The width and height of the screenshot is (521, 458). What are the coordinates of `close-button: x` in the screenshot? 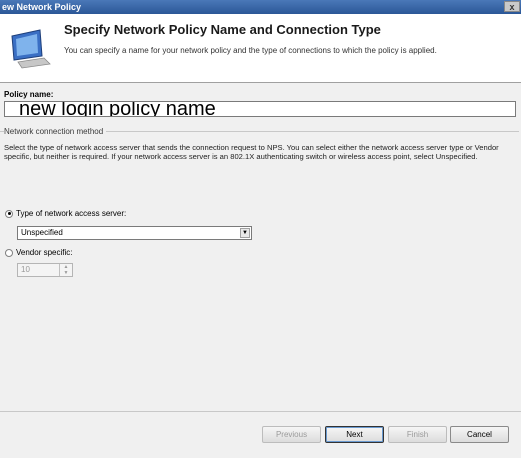 It's located at (512, 6).